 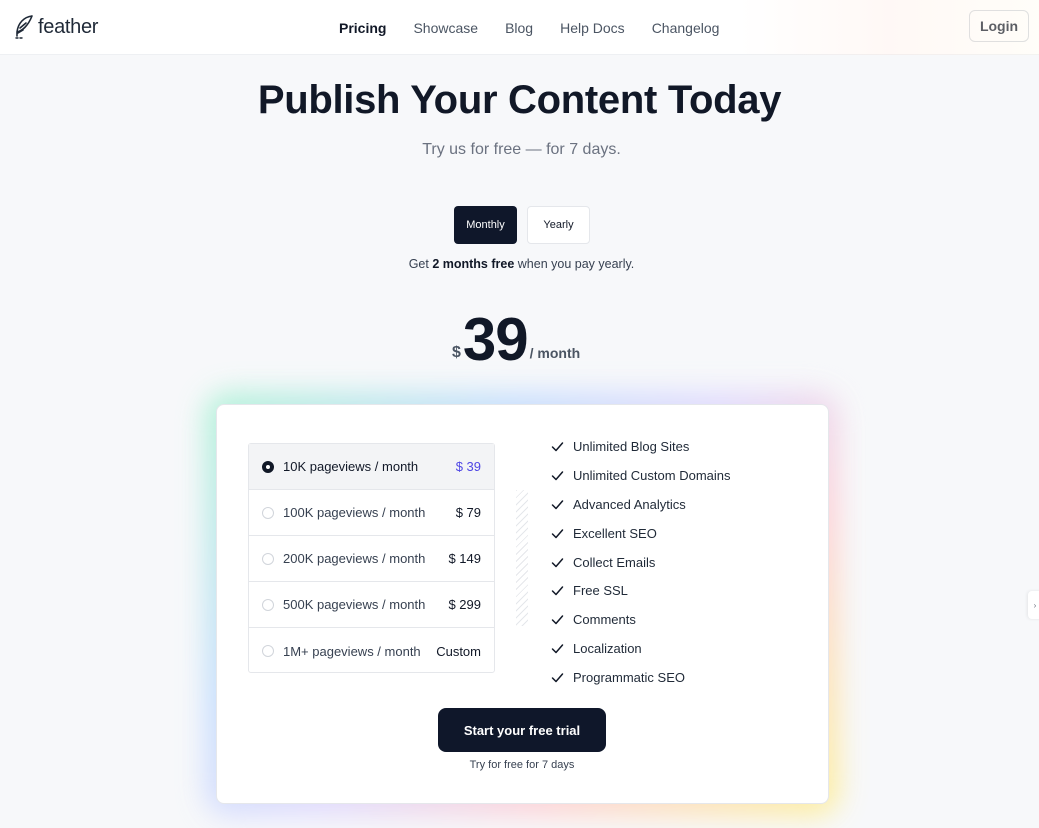 What do you see at coordinates (468, 512) in the screenshot?
I see `plan-price: $ 79` at bounding box center [468, 512].